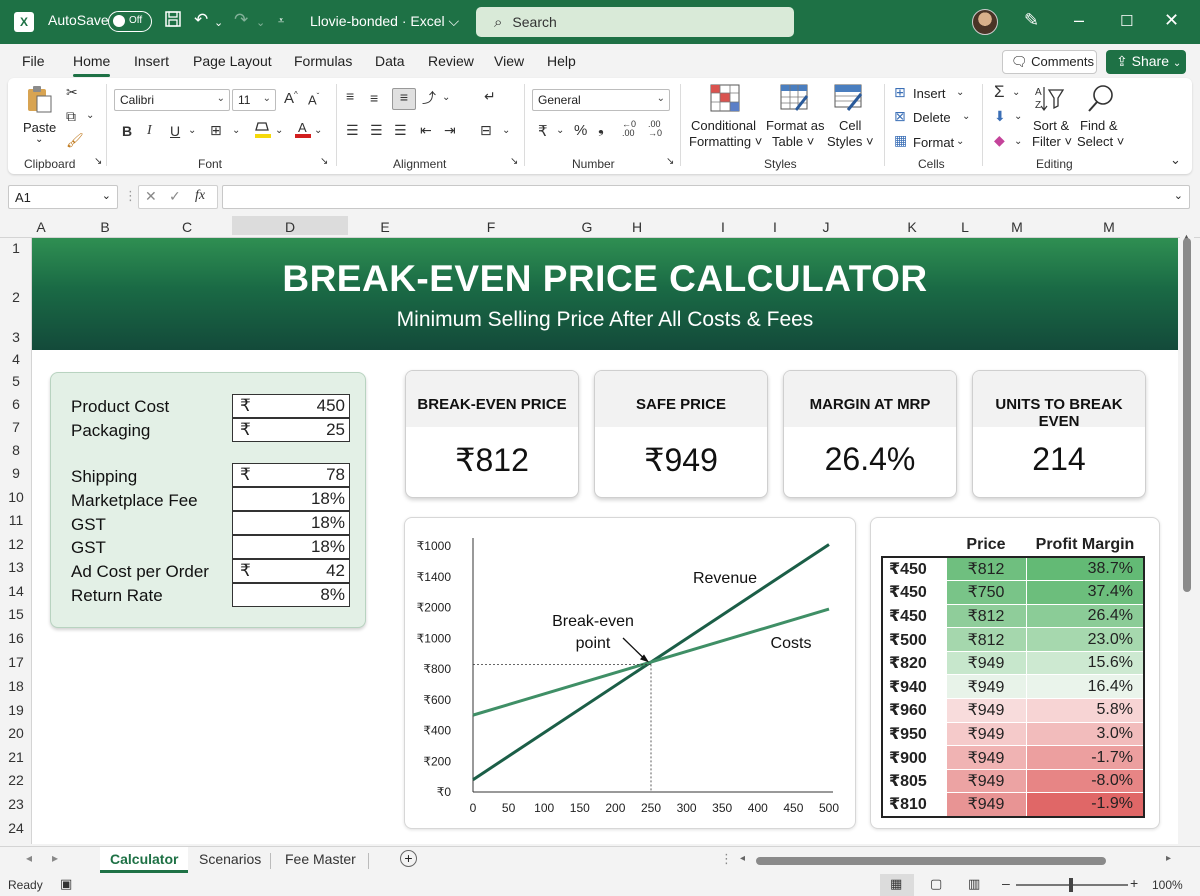  Describe the element at coordinates (291, 523) in the screenshot. I see `input-cell: 18%` at that location.